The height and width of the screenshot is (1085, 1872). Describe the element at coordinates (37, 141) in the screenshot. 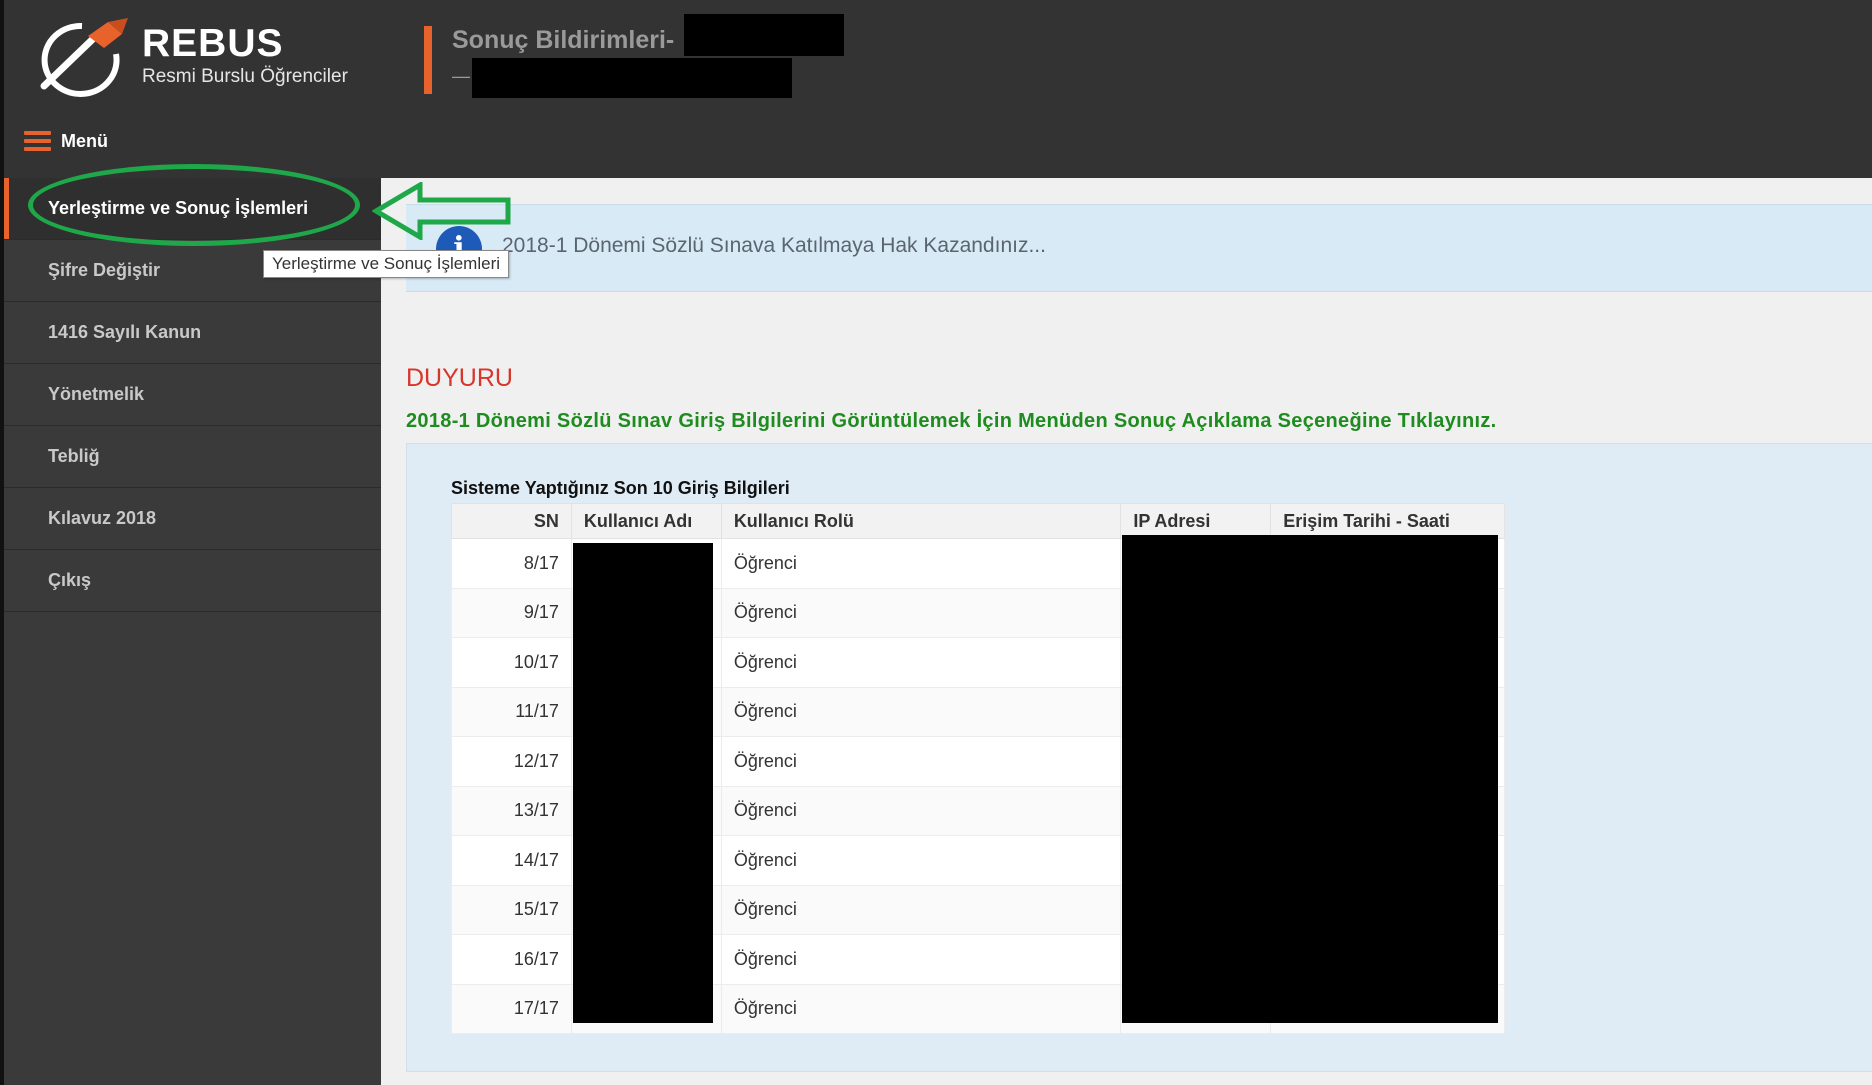

I see `hamburger-icon` at that location.